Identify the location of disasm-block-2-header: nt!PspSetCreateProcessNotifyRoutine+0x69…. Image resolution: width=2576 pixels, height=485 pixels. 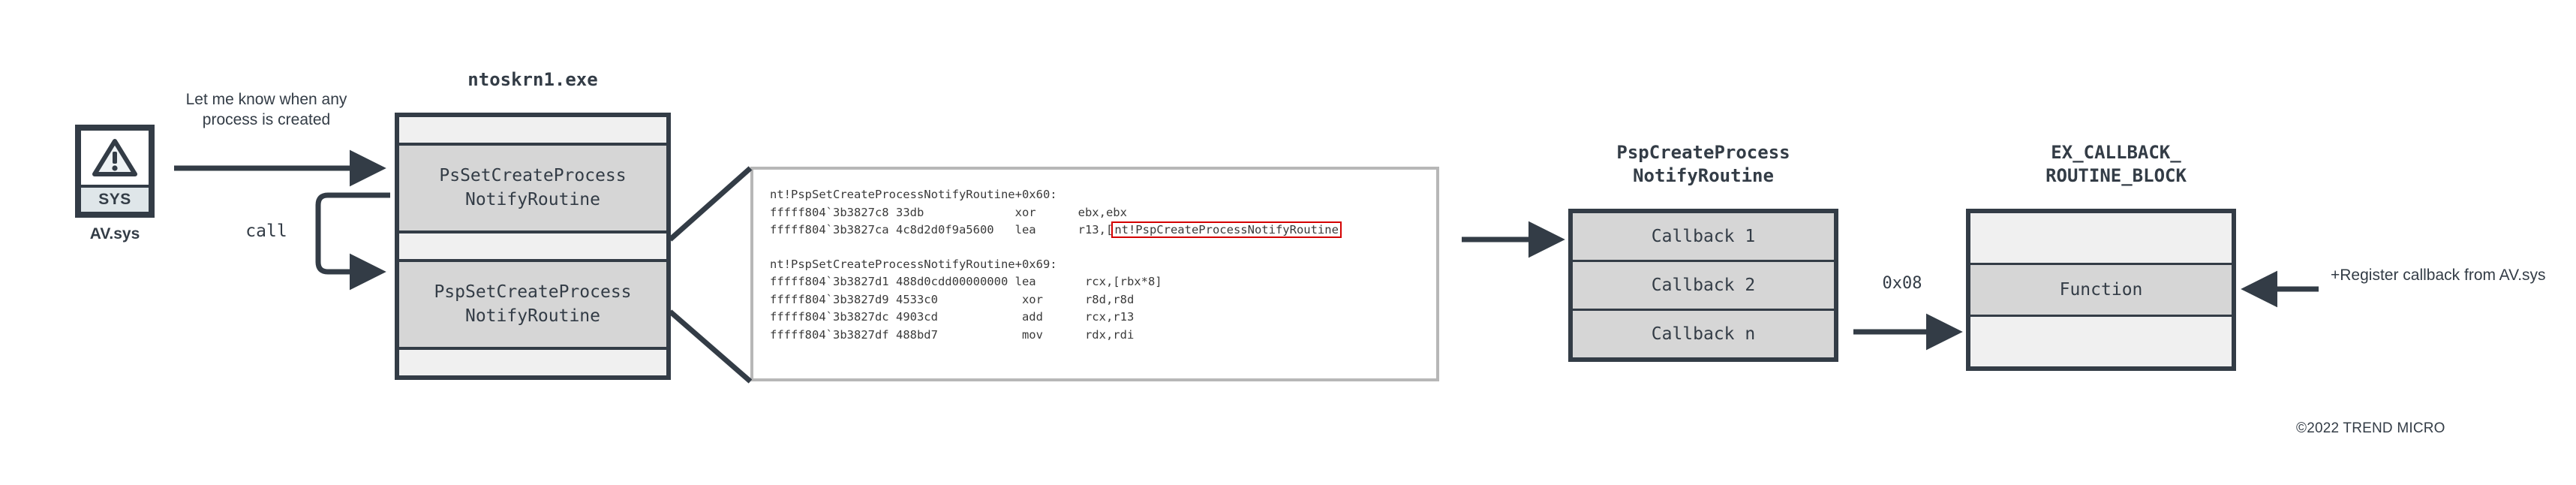
(913, 264).